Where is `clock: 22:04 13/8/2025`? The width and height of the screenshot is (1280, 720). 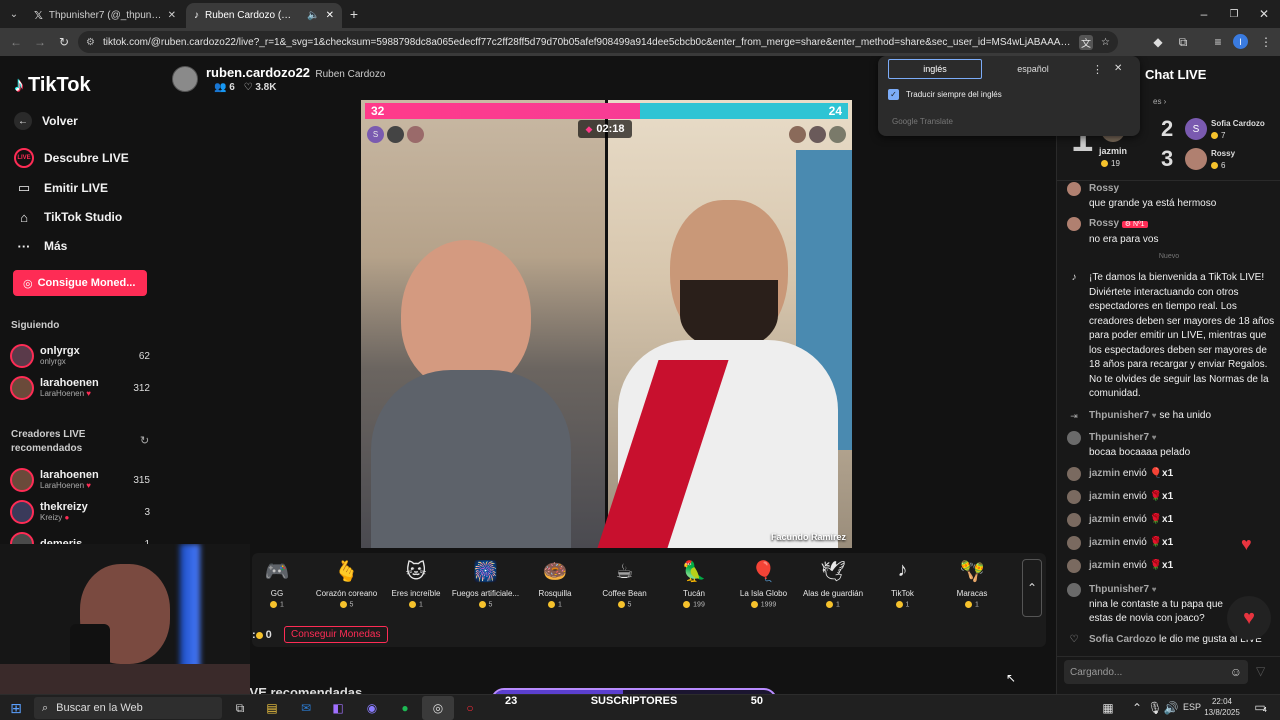
clock: 22:04 13/8/2025 is located at coordinates (1222, 707).